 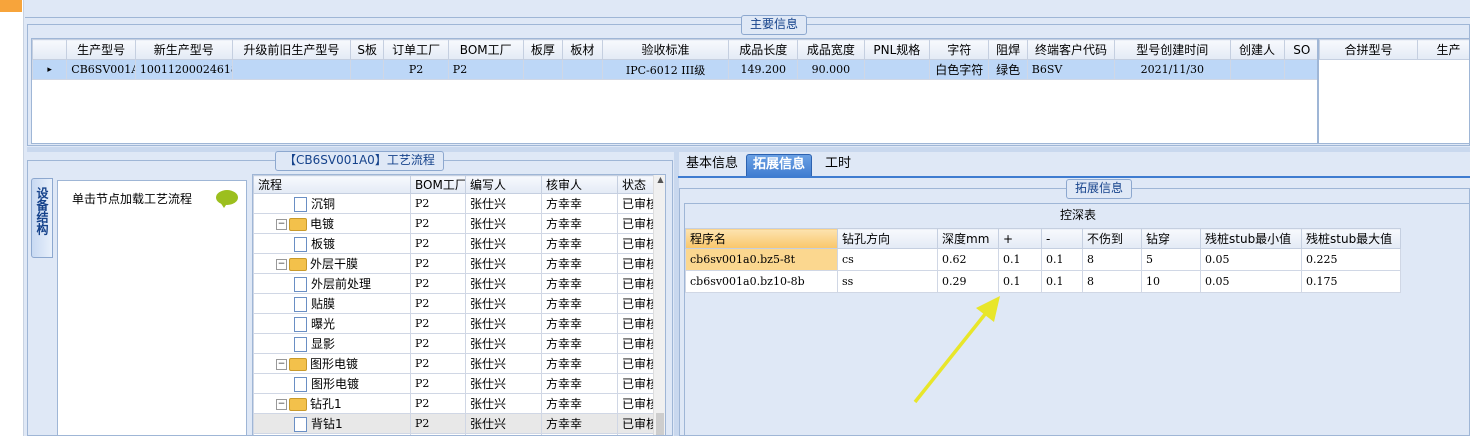 I want to click on col-header: 终端客户代码, so click(x=1071, y=49).